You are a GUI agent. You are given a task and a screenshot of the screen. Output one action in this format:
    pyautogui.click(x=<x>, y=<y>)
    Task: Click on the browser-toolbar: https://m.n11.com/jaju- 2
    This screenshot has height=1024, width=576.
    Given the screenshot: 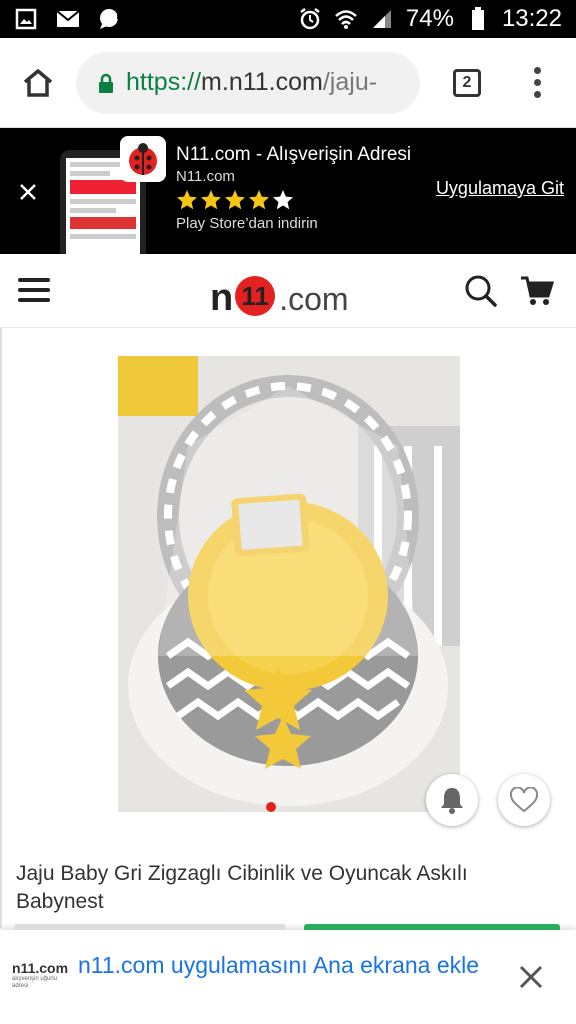 What is the action you would take?
    pyautogui.click(x=288, y=83)
    